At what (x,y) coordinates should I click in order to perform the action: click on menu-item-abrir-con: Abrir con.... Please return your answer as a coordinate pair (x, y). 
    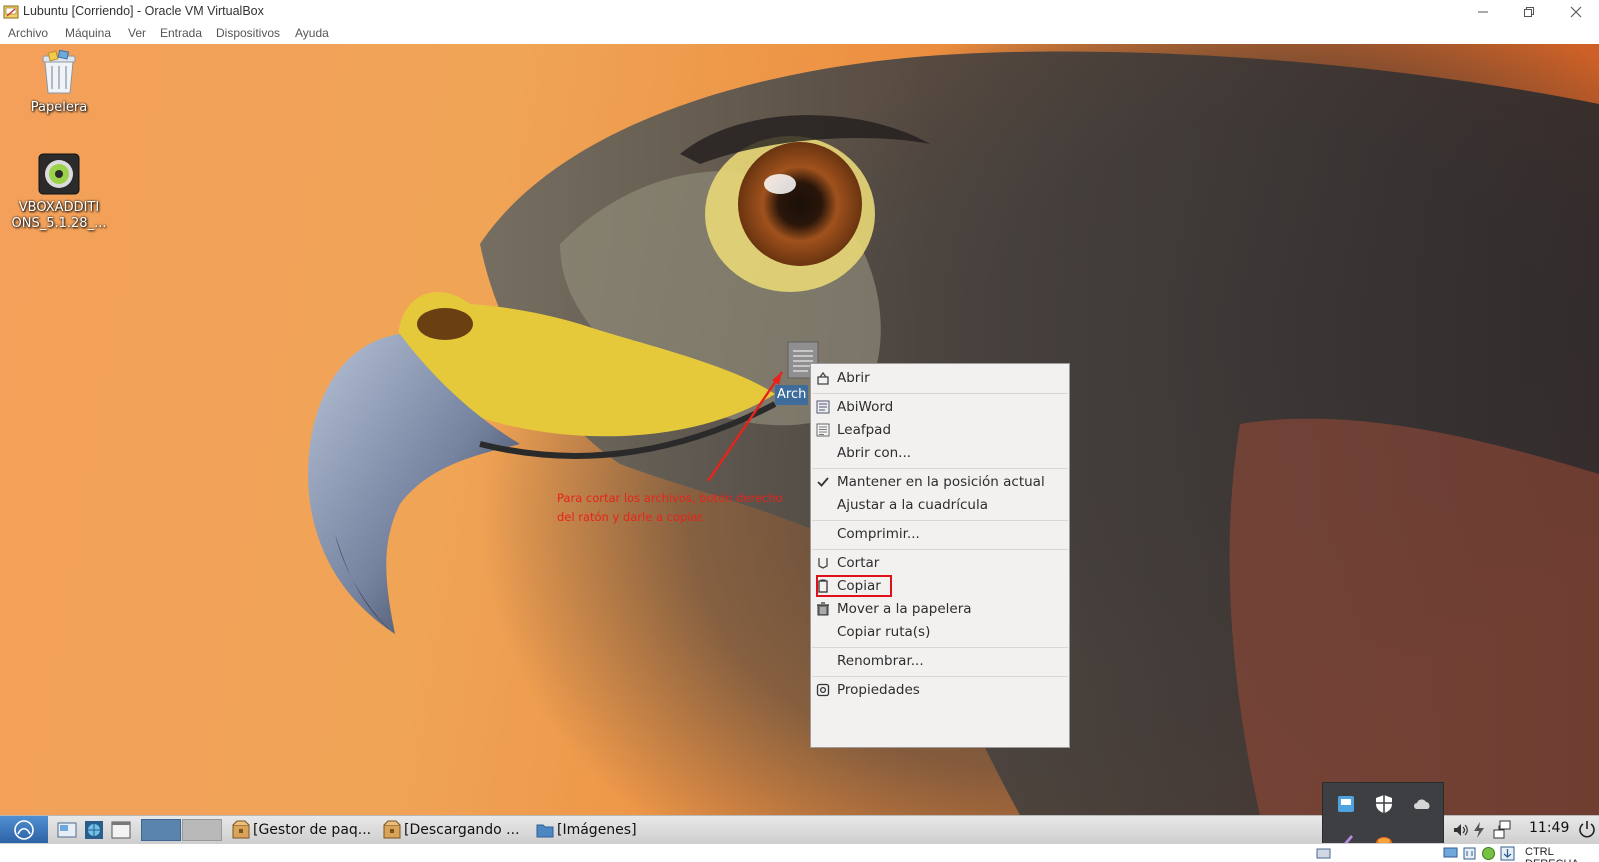
    Looking at the image, I should click on (940, 453).